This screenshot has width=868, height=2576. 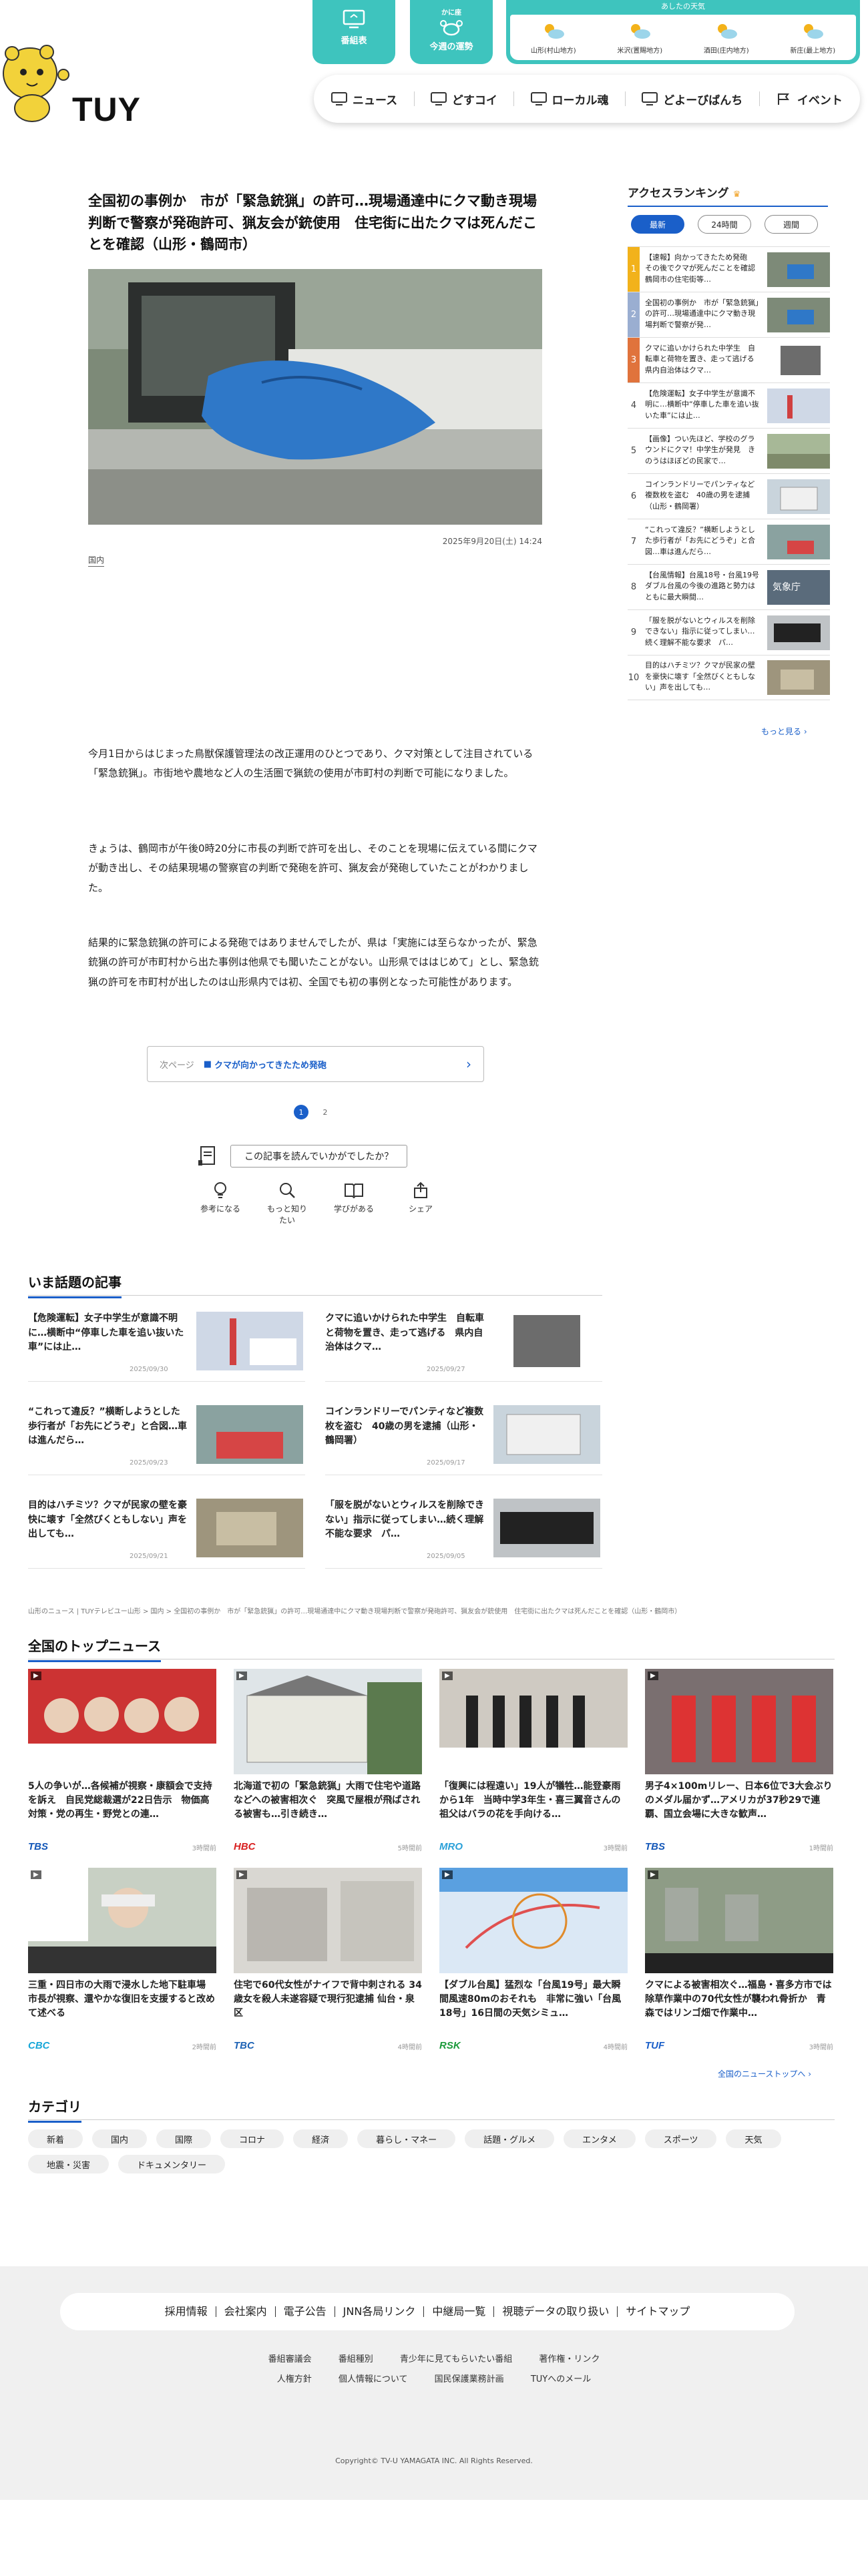 What do you see at coordinates (56, 2138) in the screenshot?
I see `category-chip: 新着` at bounding box center [56, 2138].